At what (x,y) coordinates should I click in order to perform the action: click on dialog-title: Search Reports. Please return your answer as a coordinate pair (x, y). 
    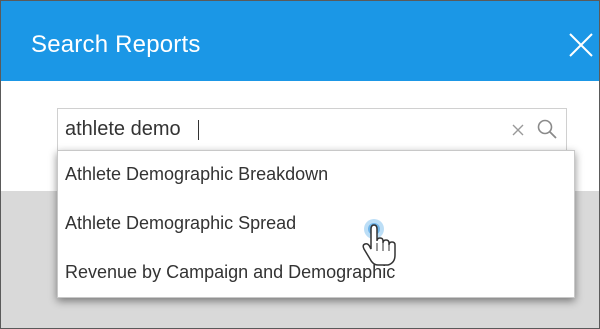
    Looking at the image, I should click on (116, 44).